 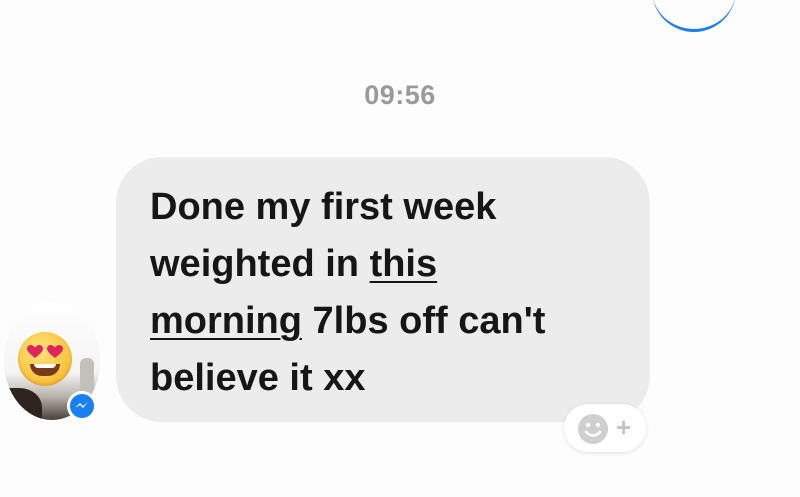 I want to click on underlined-text: morning, so click(x=226, y=321).